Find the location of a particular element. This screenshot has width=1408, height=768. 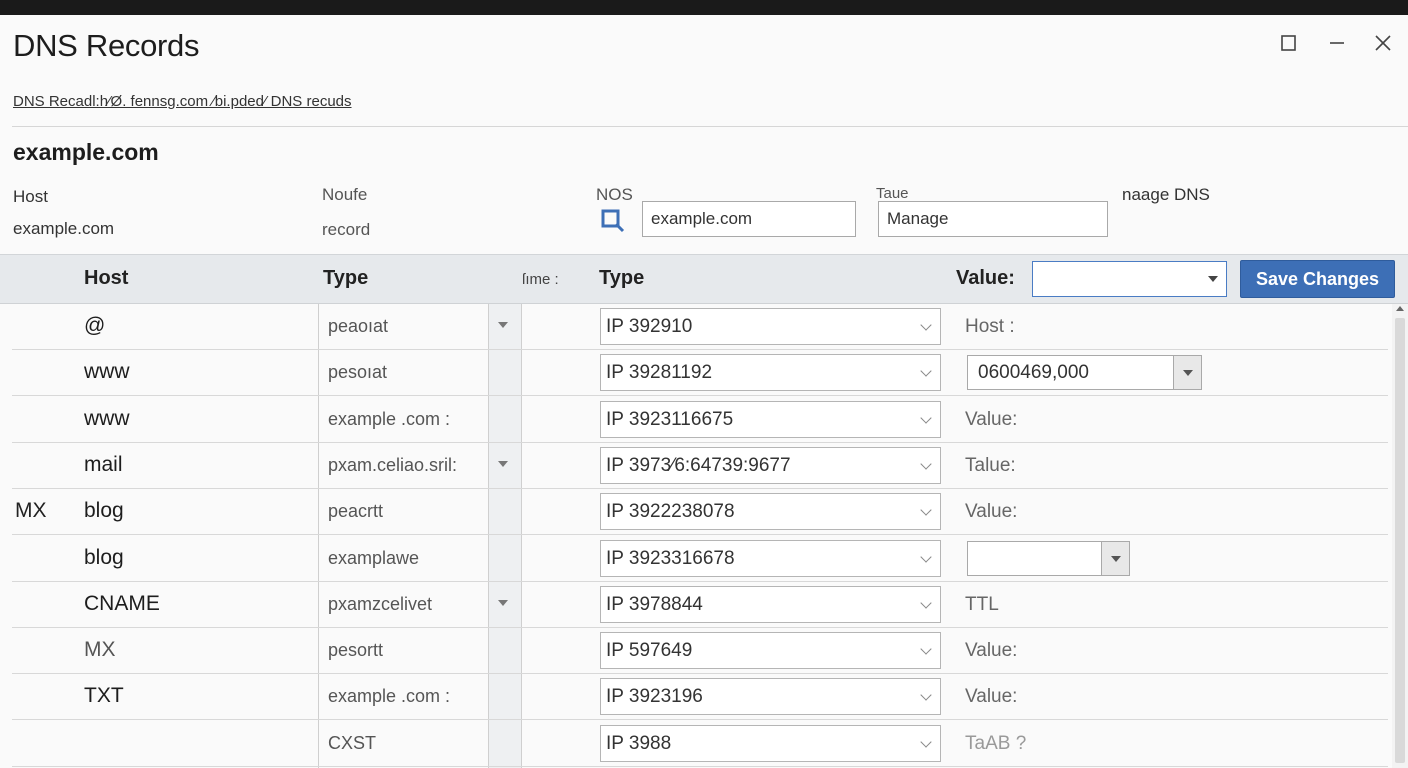

record-type: peacrtt is located at coordinates (355, 511).